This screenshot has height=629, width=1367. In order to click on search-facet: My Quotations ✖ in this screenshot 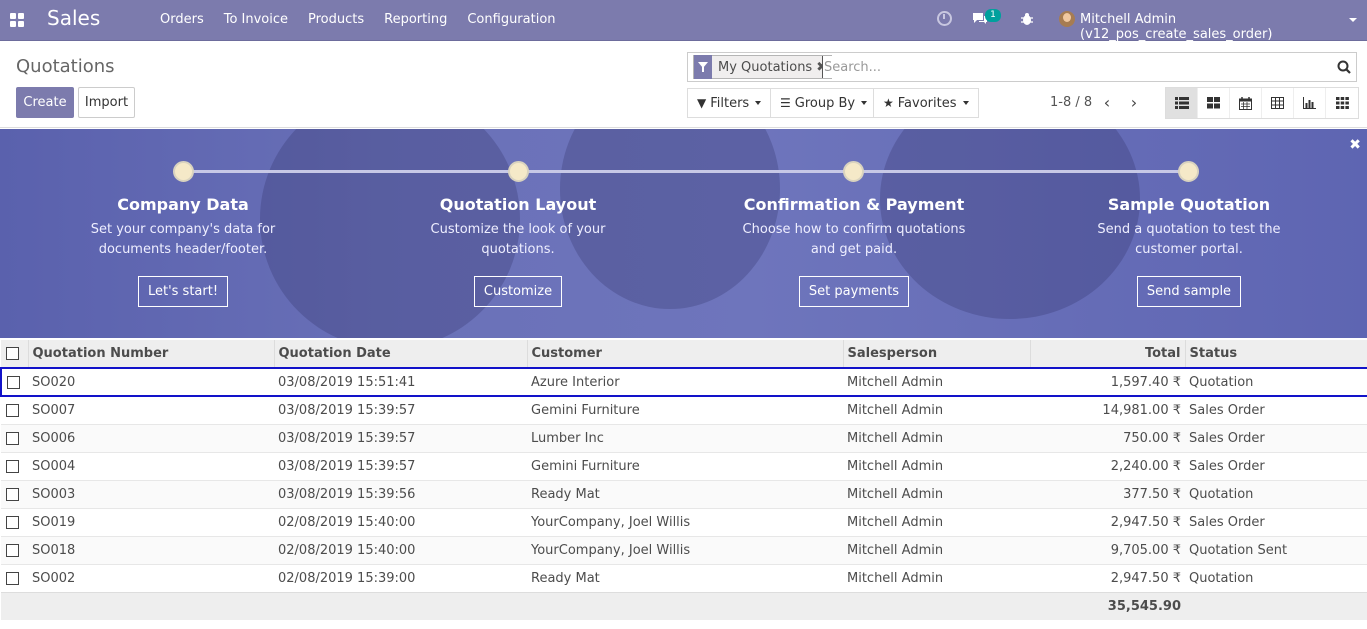, I will do `click(763, 67)`.